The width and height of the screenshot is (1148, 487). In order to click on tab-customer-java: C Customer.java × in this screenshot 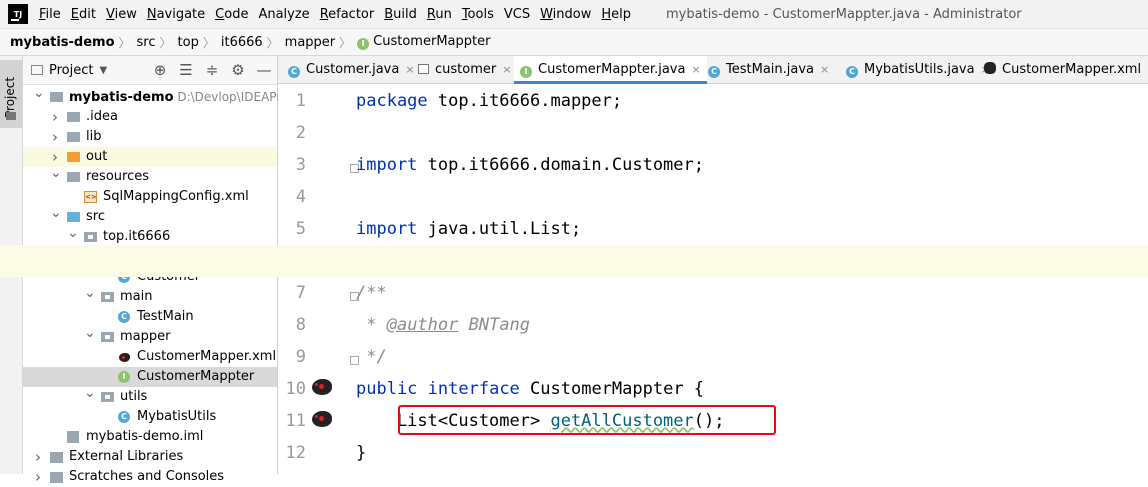, I will do `click(351, 69)`.